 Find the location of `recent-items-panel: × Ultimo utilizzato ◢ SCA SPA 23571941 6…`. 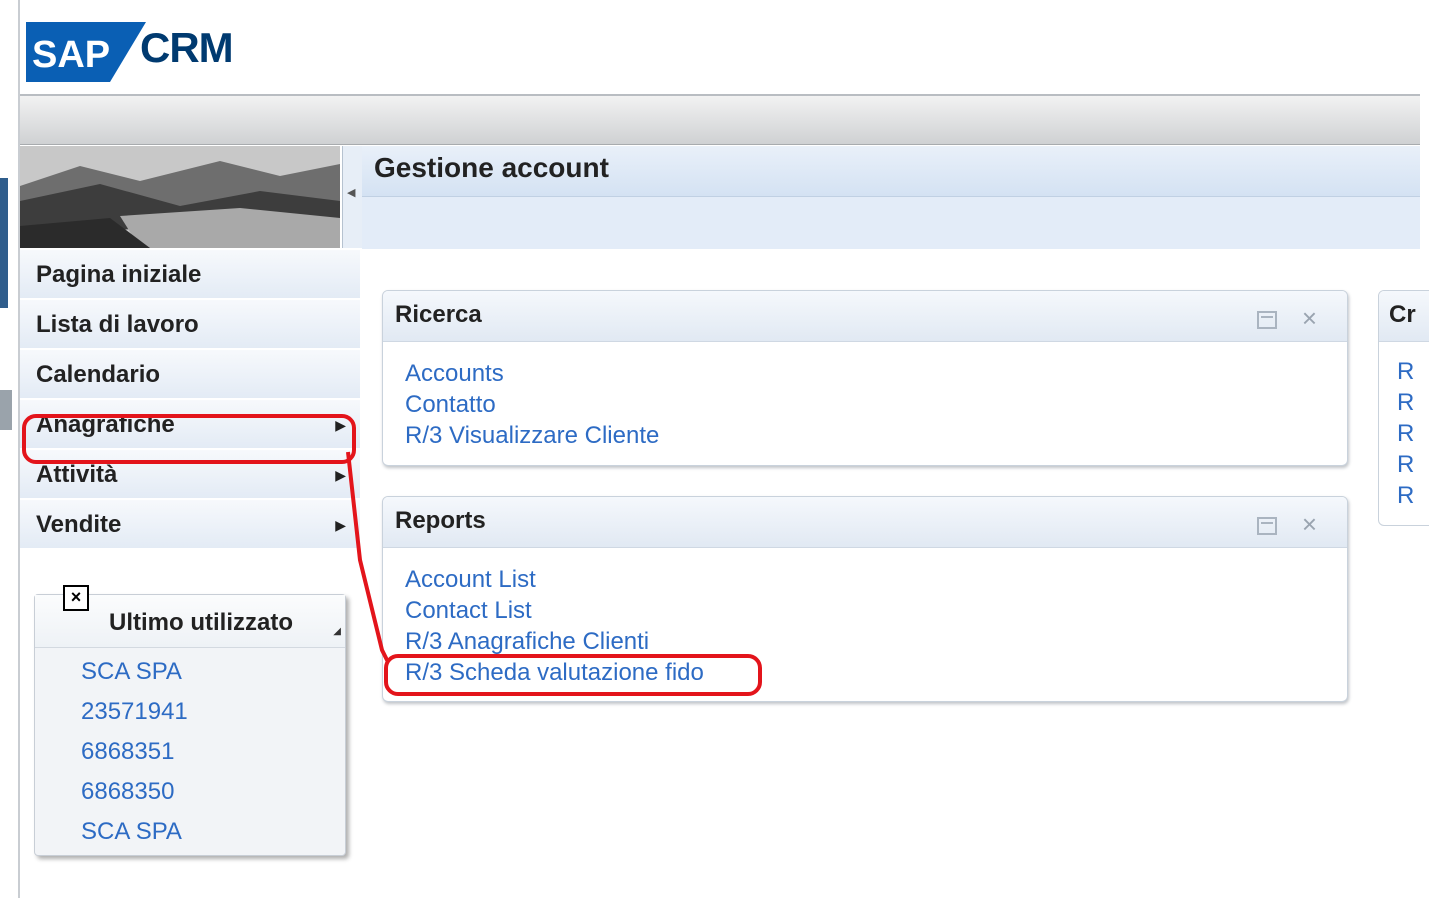

recent-items-panel: × Ultimo utilizzato ◢ SCA SPA 23571941 6… is located at coordinates (190, 720).